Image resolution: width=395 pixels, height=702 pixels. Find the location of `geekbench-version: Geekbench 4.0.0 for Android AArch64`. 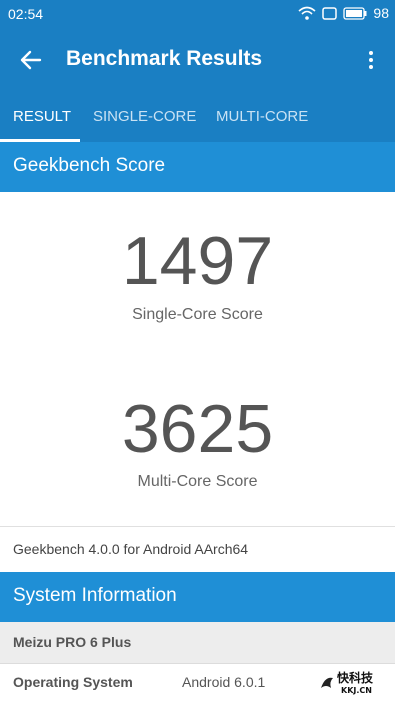

geekbench-version: Geekbench 4.0.0 for Android AArch64 is located at coordinates (131, 549).